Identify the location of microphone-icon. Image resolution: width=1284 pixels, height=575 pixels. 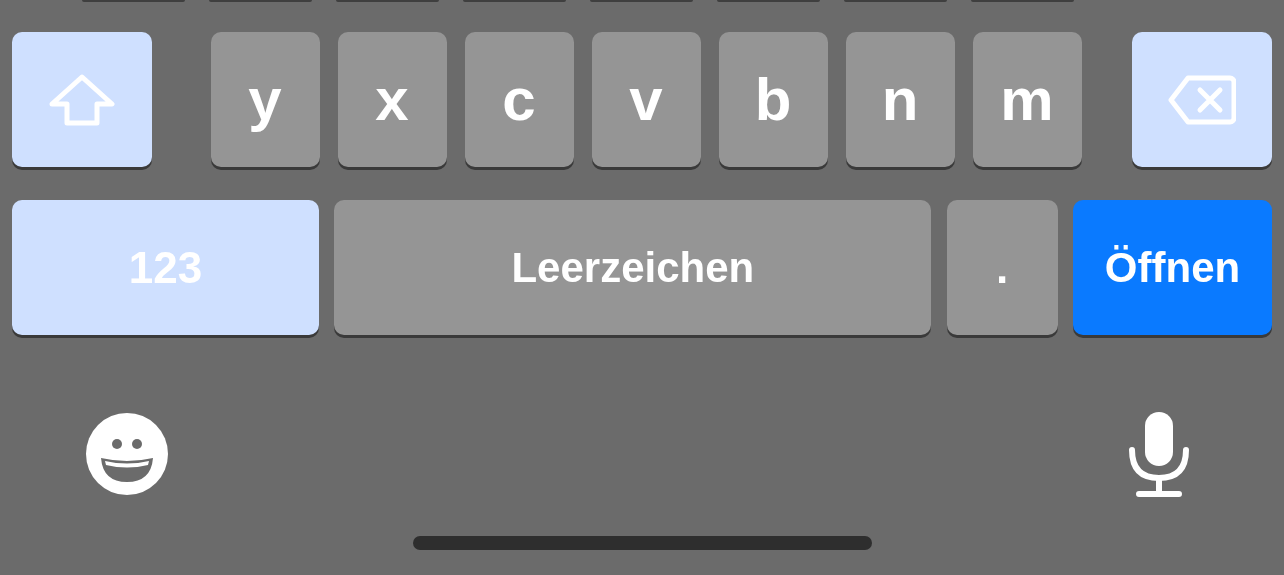
(1159, 454).